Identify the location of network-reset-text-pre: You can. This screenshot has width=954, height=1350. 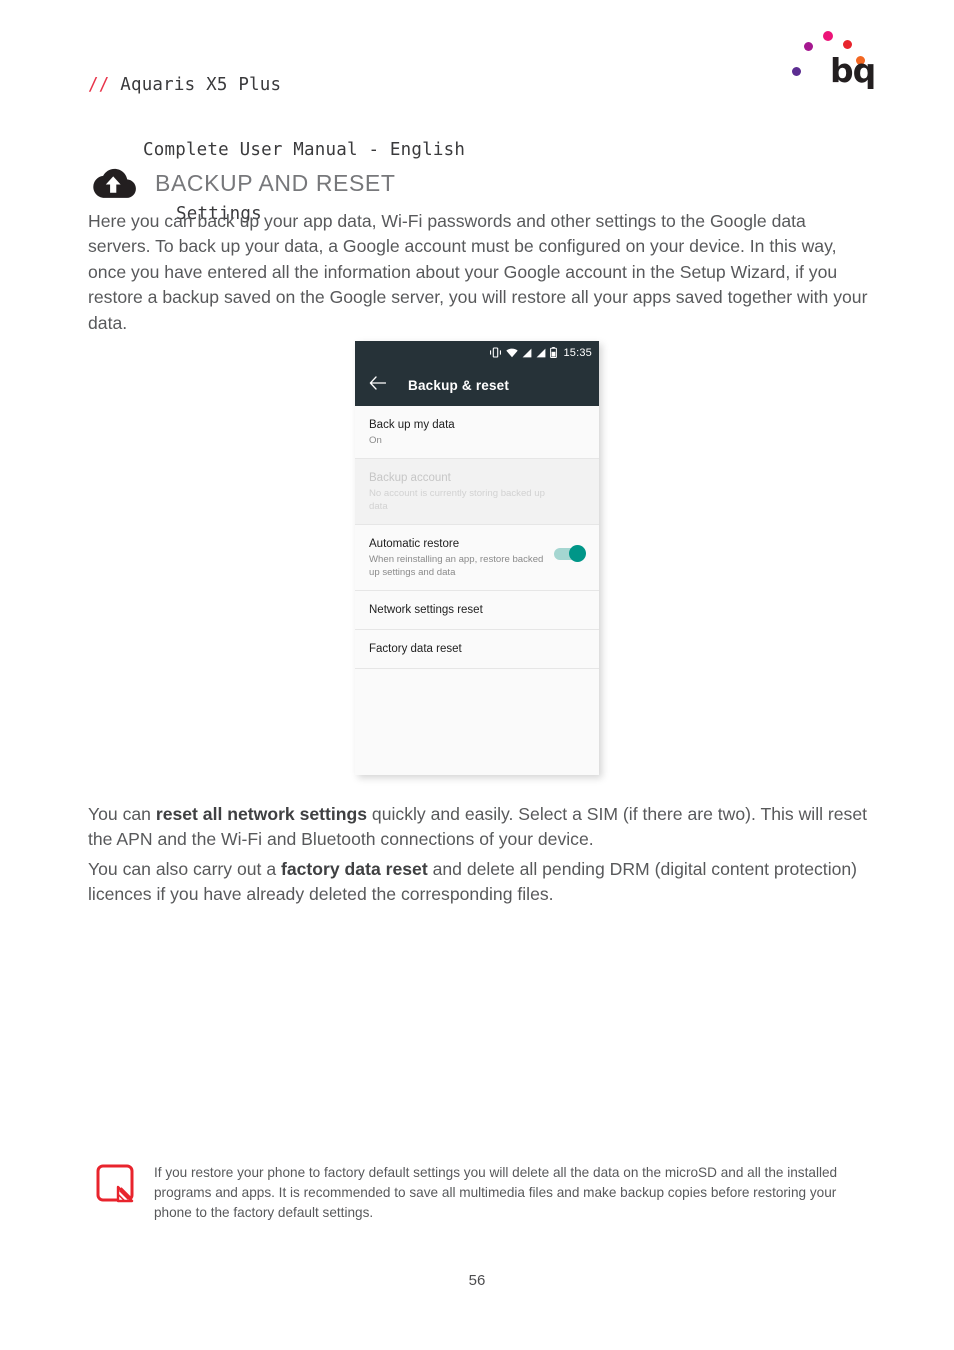
(122, 814).